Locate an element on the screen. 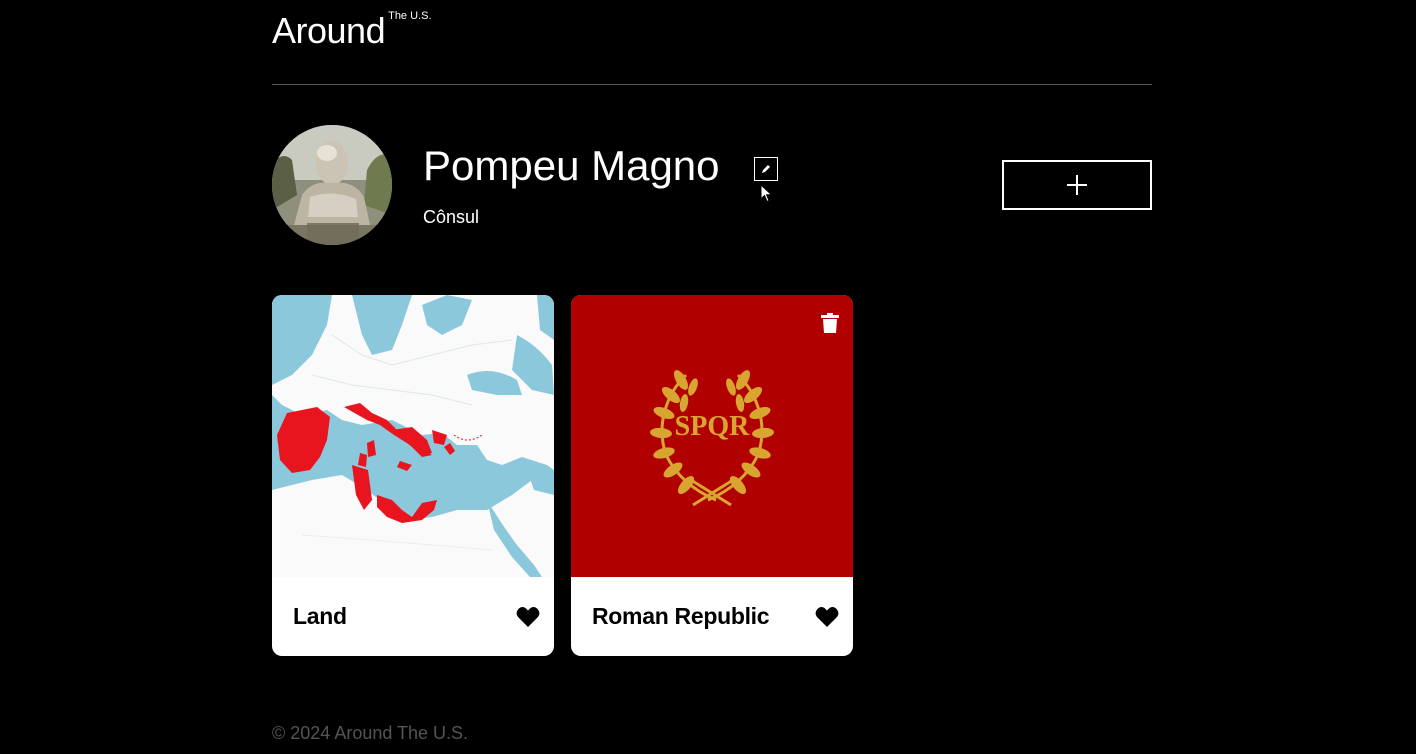 The height and width of the screenshot is (754, 1416). logo-main-text: Around is located at coordinates (329, 30).